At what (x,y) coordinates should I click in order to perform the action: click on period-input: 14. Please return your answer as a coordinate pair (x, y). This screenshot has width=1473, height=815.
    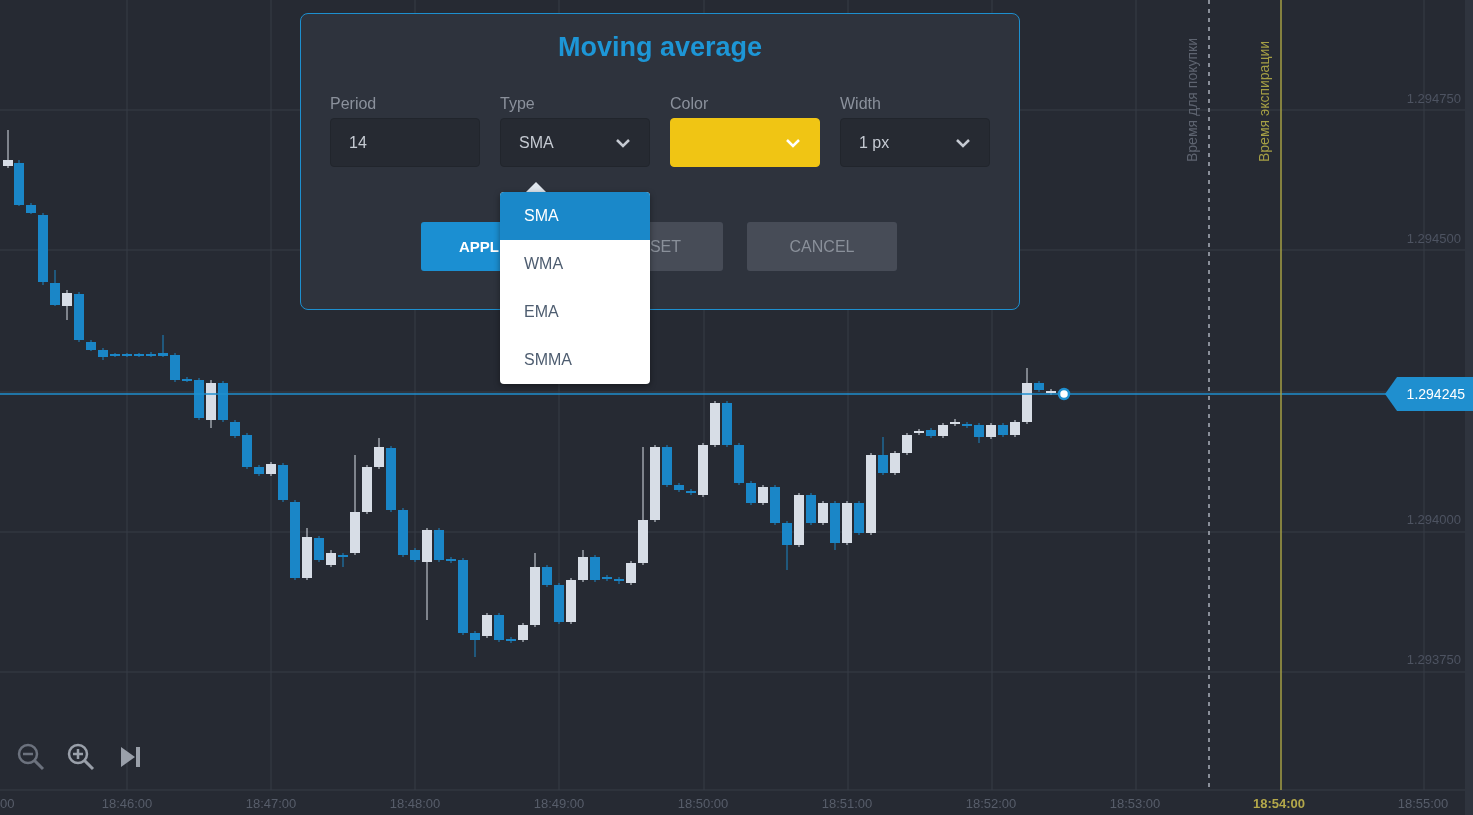
    Looking at the image, I should click on (405, 142).